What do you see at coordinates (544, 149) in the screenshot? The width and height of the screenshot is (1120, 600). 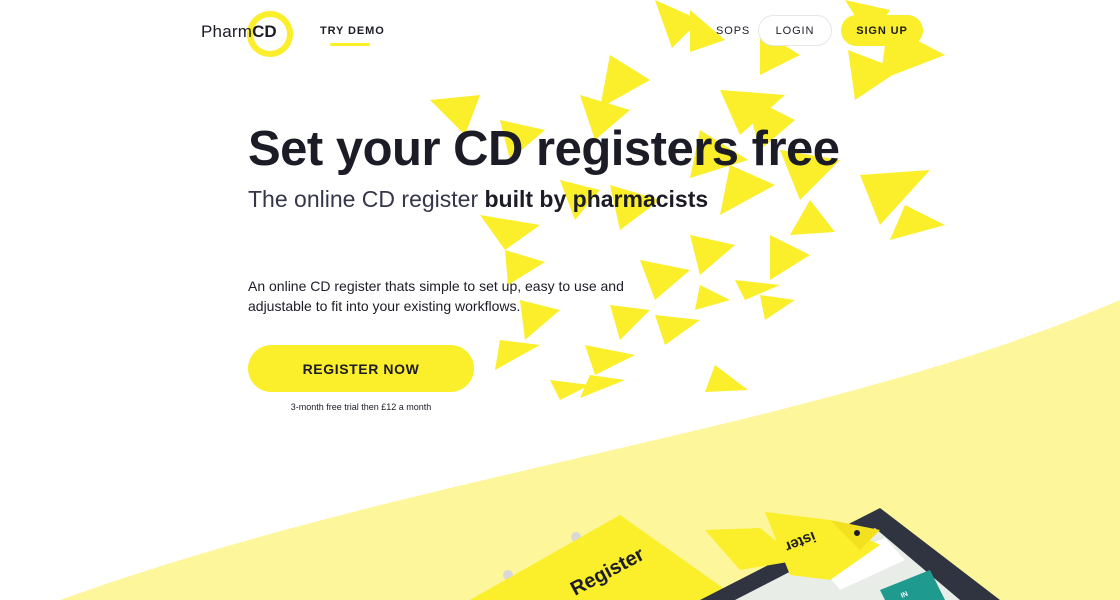 I see `hero-title: Set your CD registers free` at bounding box center [544, 149].